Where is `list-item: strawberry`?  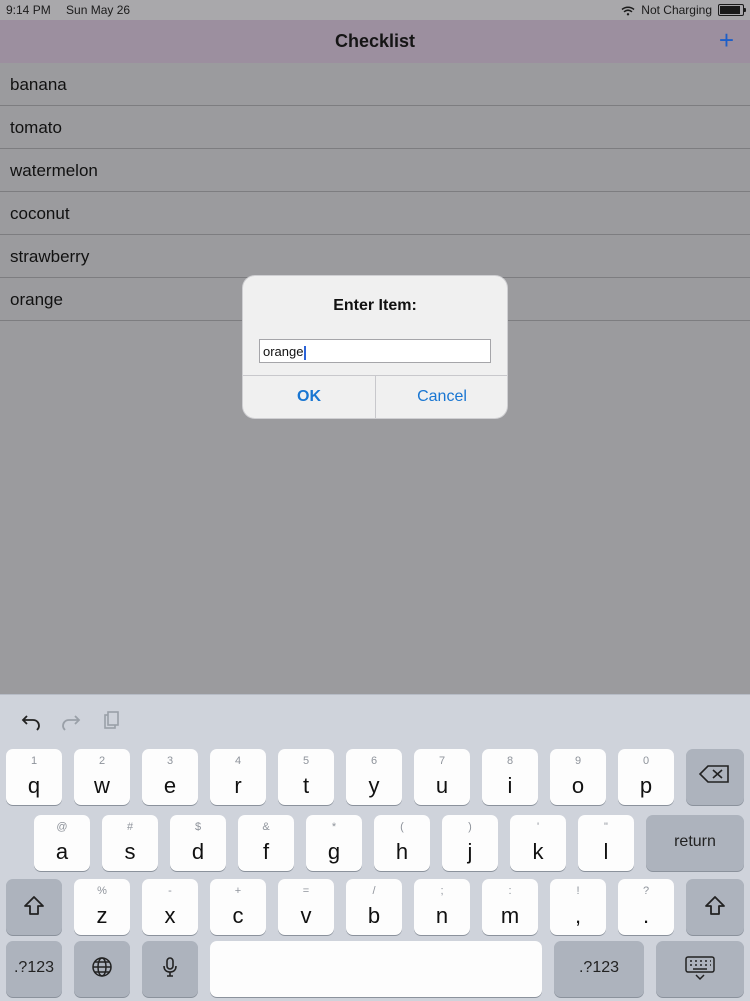 list-item: strawberry is located at coordinates (375, 256).